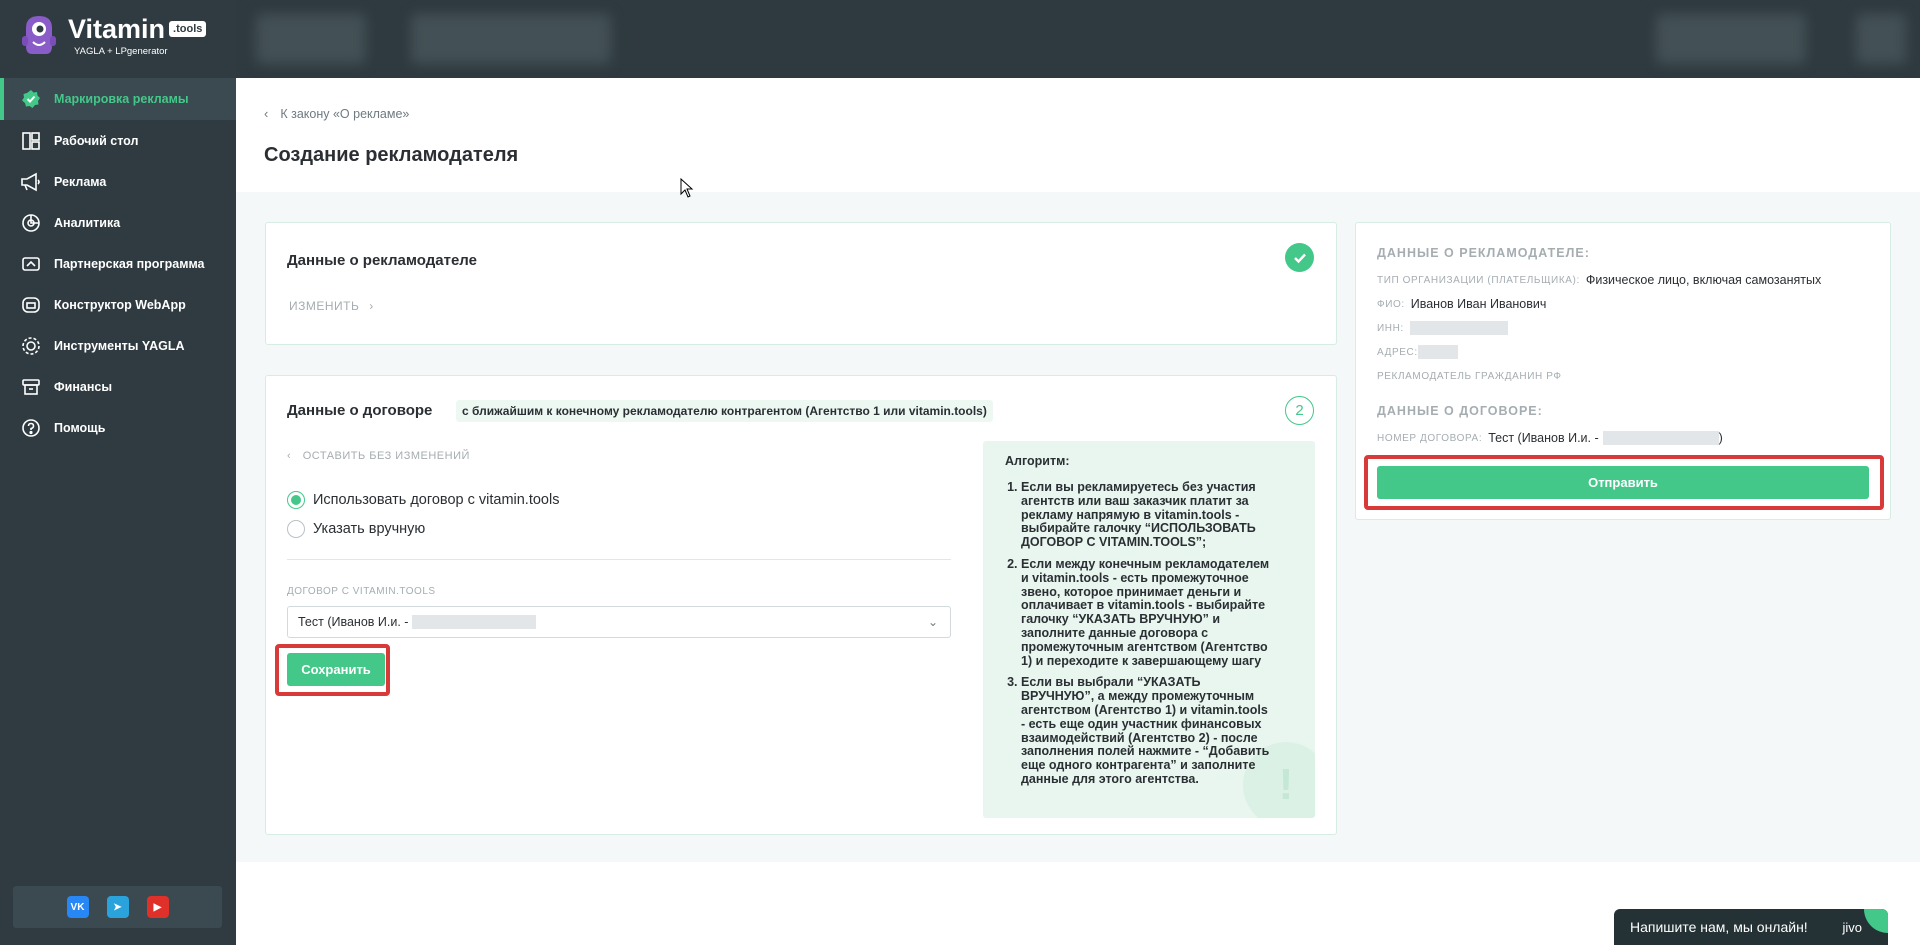  I want to click on partner-icon, so click(31, 264).